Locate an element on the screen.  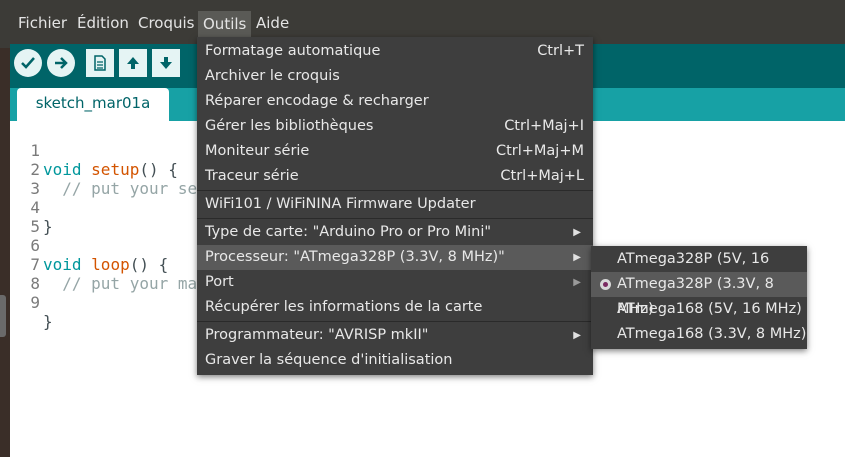
tab-sketch: sketch_mar01a is located at coordinates (93, 104).